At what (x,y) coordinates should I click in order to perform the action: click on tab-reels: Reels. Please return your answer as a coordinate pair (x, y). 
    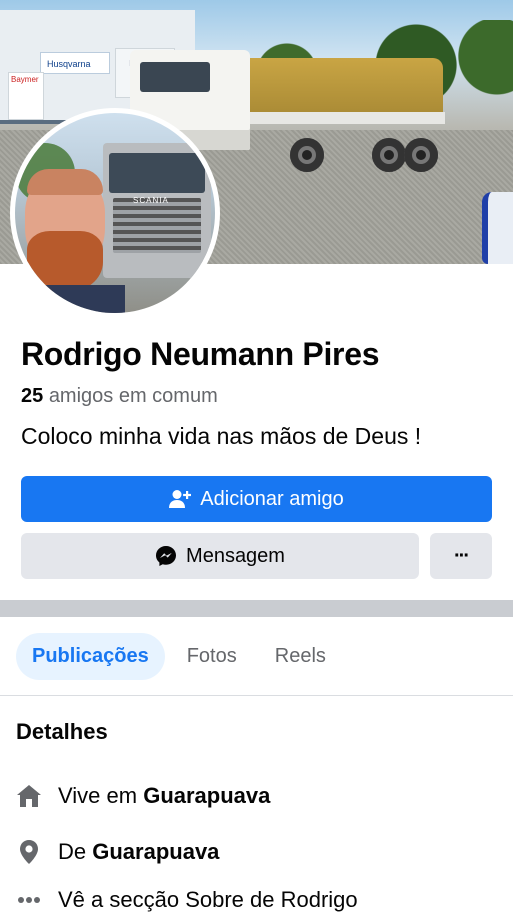
    Looking at the image, I should click on (300, 656).